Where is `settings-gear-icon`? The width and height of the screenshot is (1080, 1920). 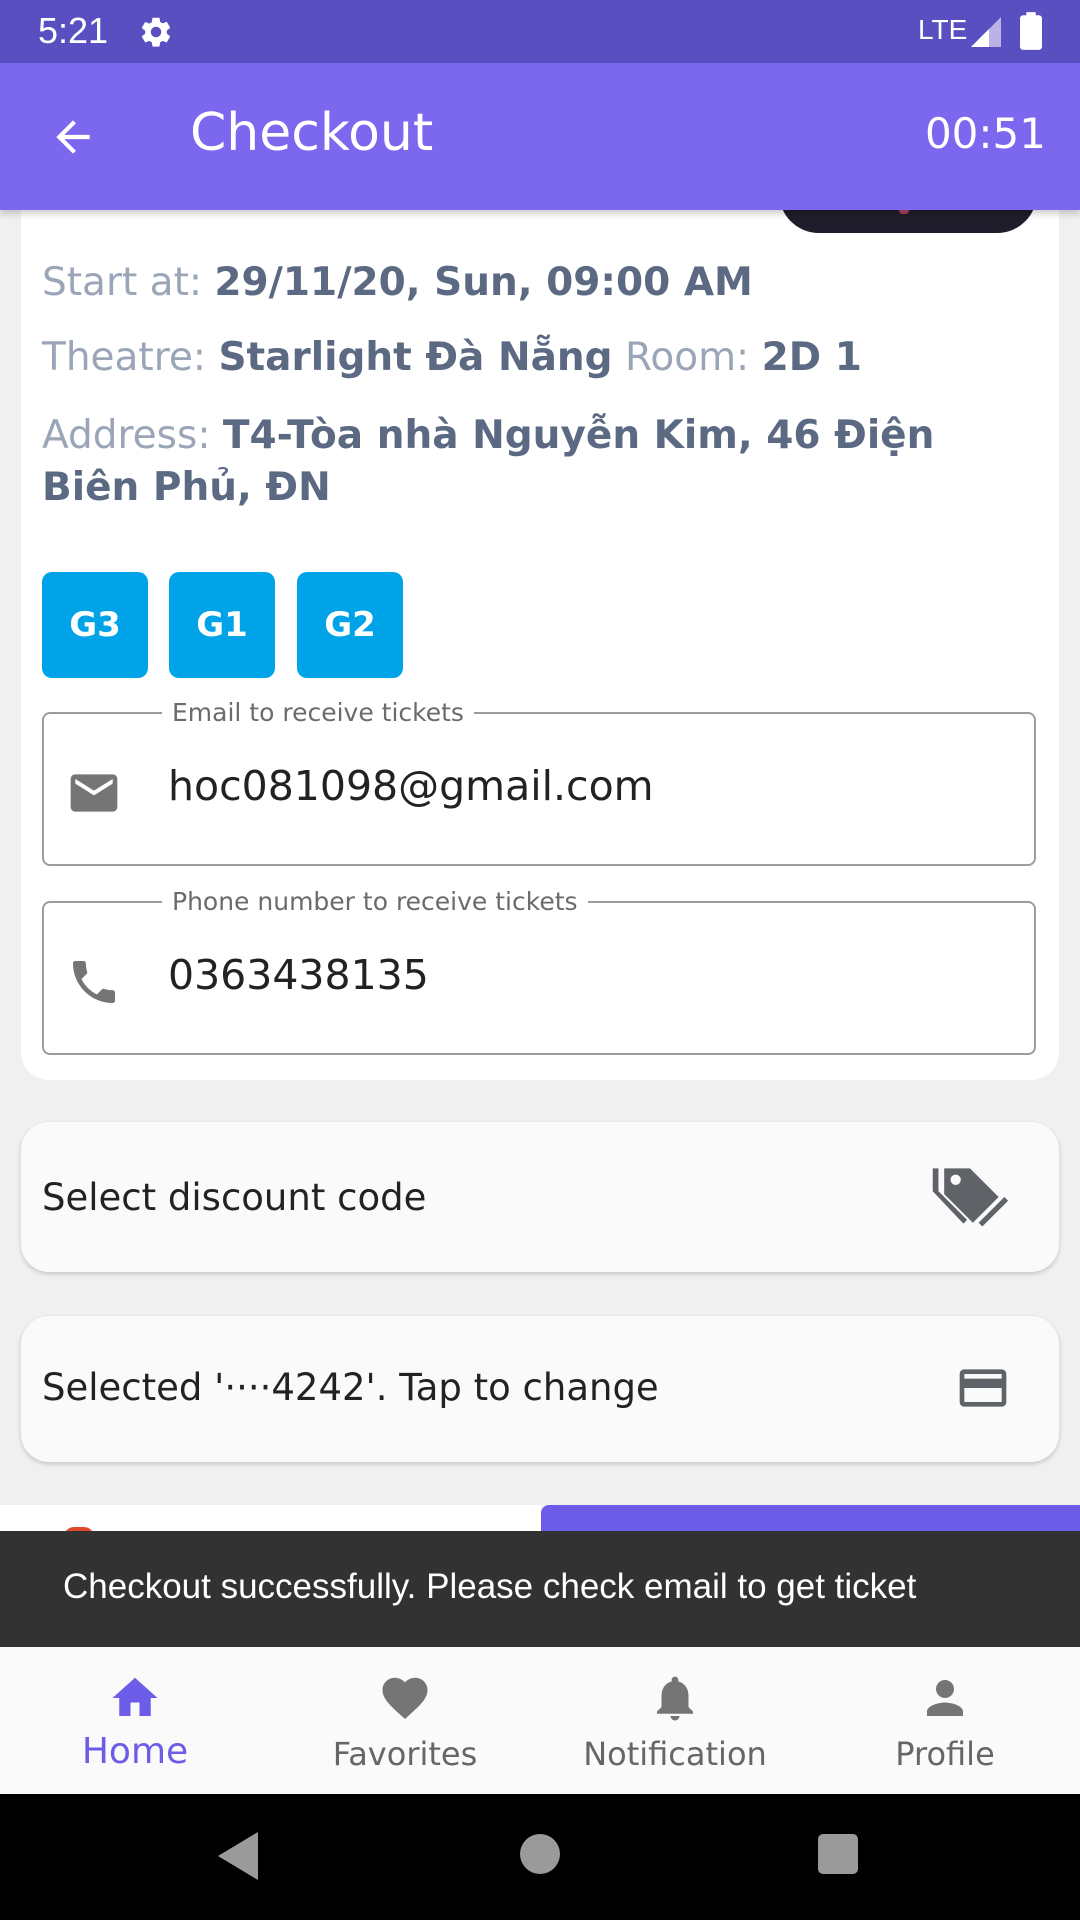
settings-gear-icon is located at coordinates (156, 32).